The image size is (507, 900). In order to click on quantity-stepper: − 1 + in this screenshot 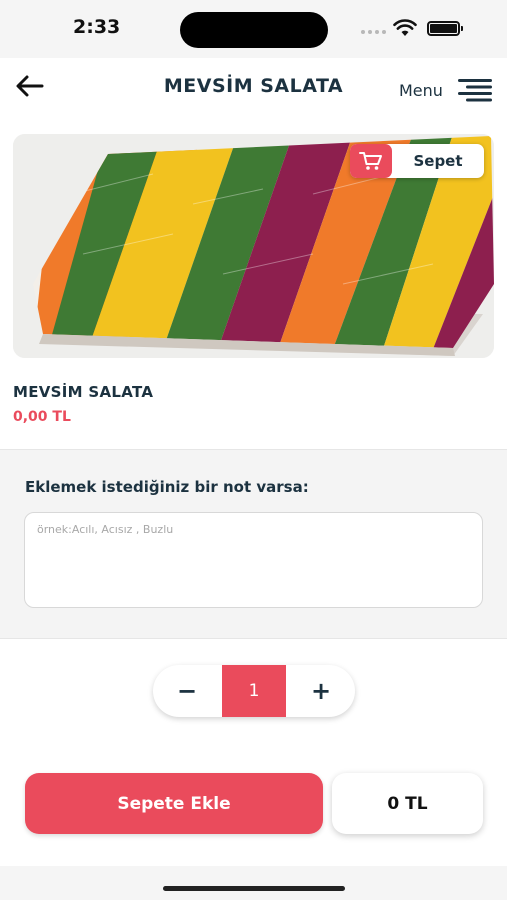, I will do `click(254, 691)`.